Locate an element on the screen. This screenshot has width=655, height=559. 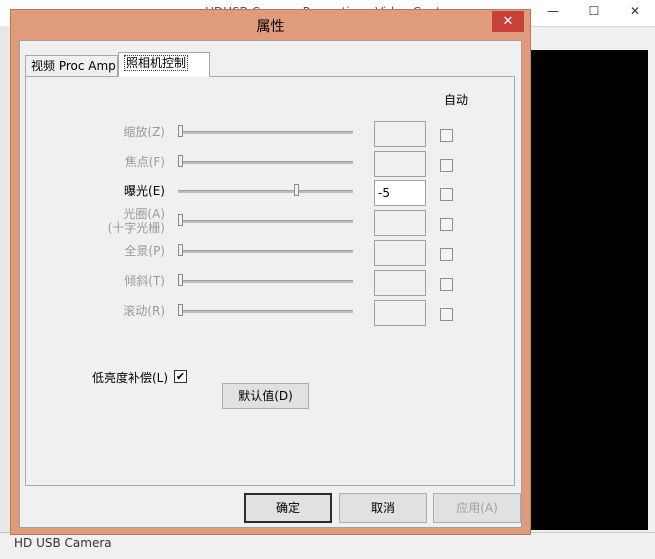
iris-slider-thumb is located at coordinates (180, 220).